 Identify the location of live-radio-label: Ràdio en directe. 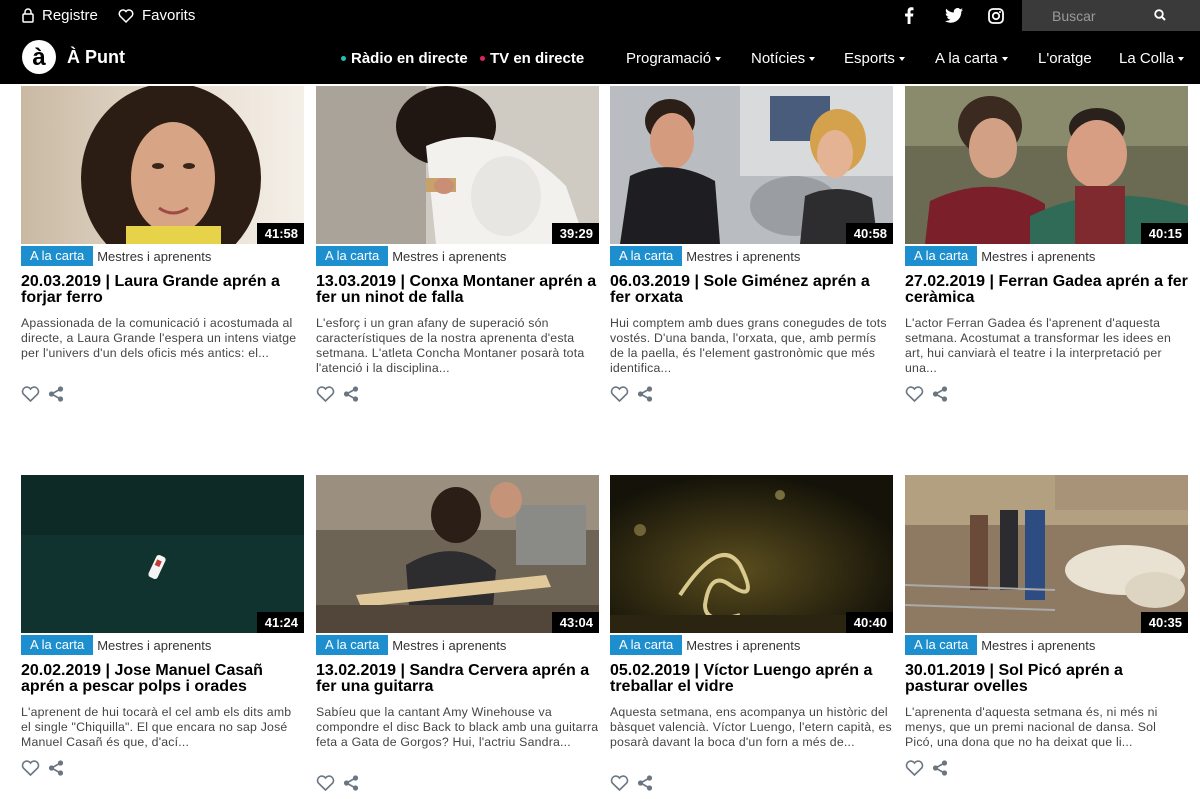
(409, 58).